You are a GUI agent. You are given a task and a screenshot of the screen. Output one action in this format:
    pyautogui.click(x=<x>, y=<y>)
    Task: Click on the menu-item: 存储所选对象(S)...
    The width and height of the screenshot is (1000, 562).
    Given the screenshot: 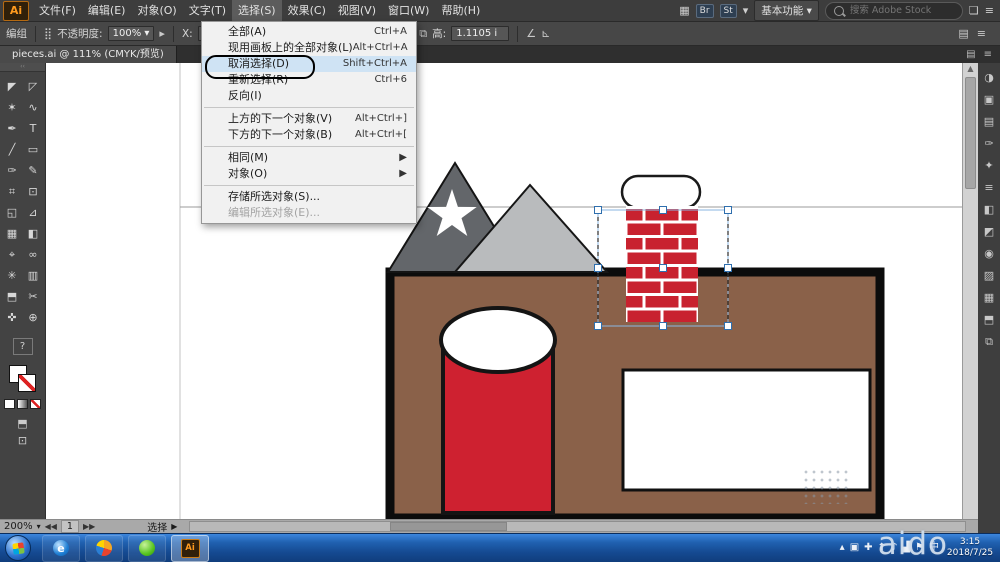 What is the action you would take?
    pyautogui.click(x=309, y=197)
    